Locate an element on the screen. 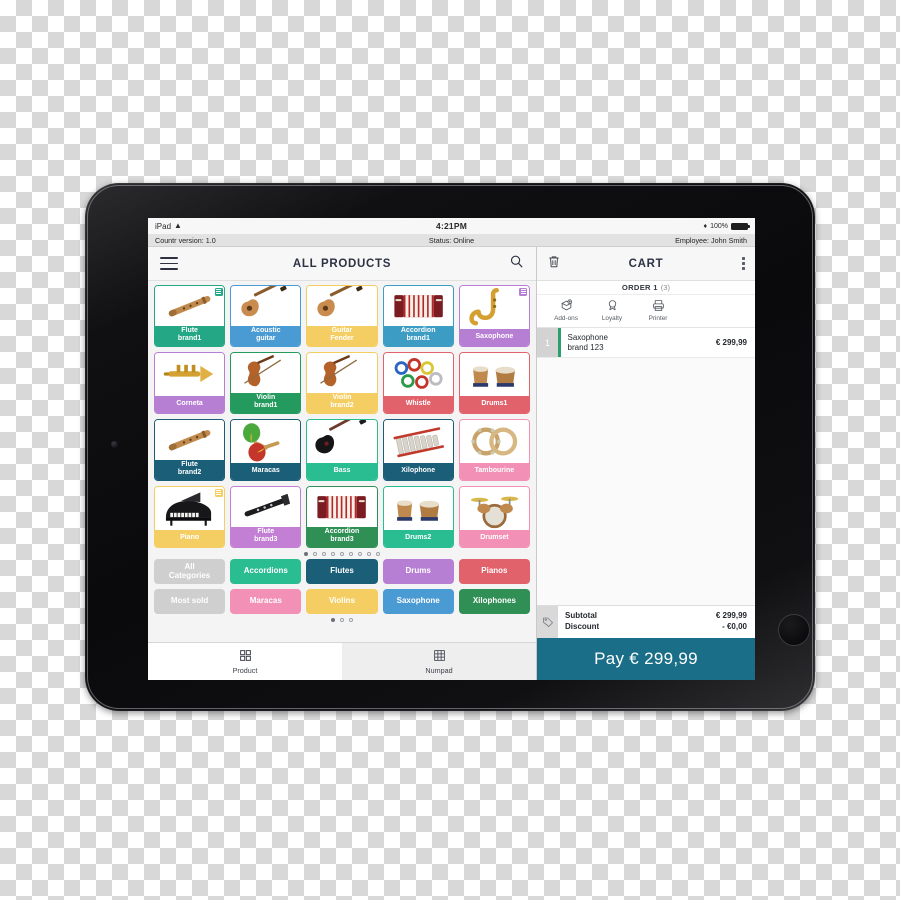 The width and height of the screenshot is (900, 900). product-grid-pager is located at coordinates (342, 553).